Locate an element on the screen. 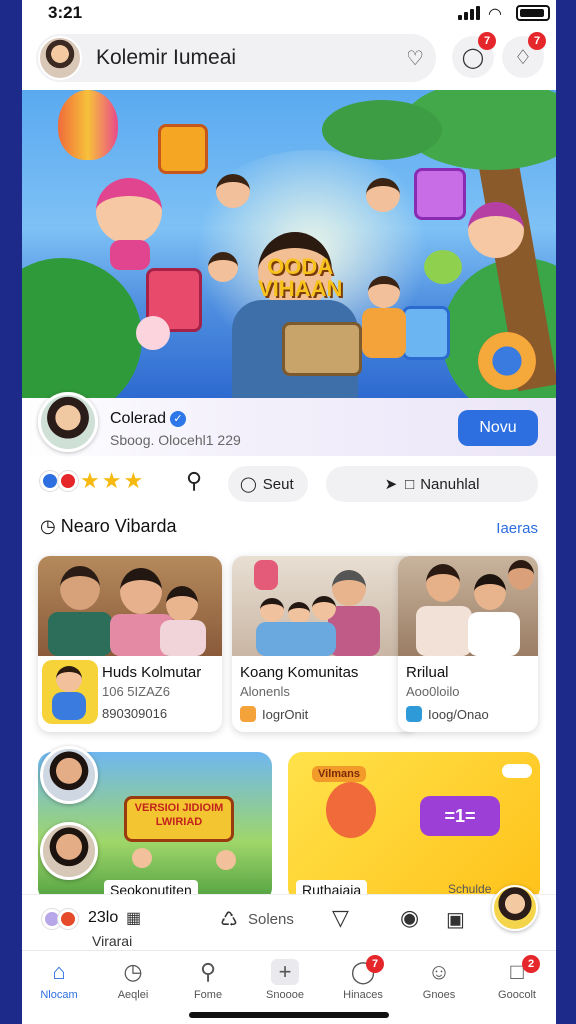 This screenshot has height=1024, width=576. messages-button: ◯ 7 is located at coordinates (474, 55).